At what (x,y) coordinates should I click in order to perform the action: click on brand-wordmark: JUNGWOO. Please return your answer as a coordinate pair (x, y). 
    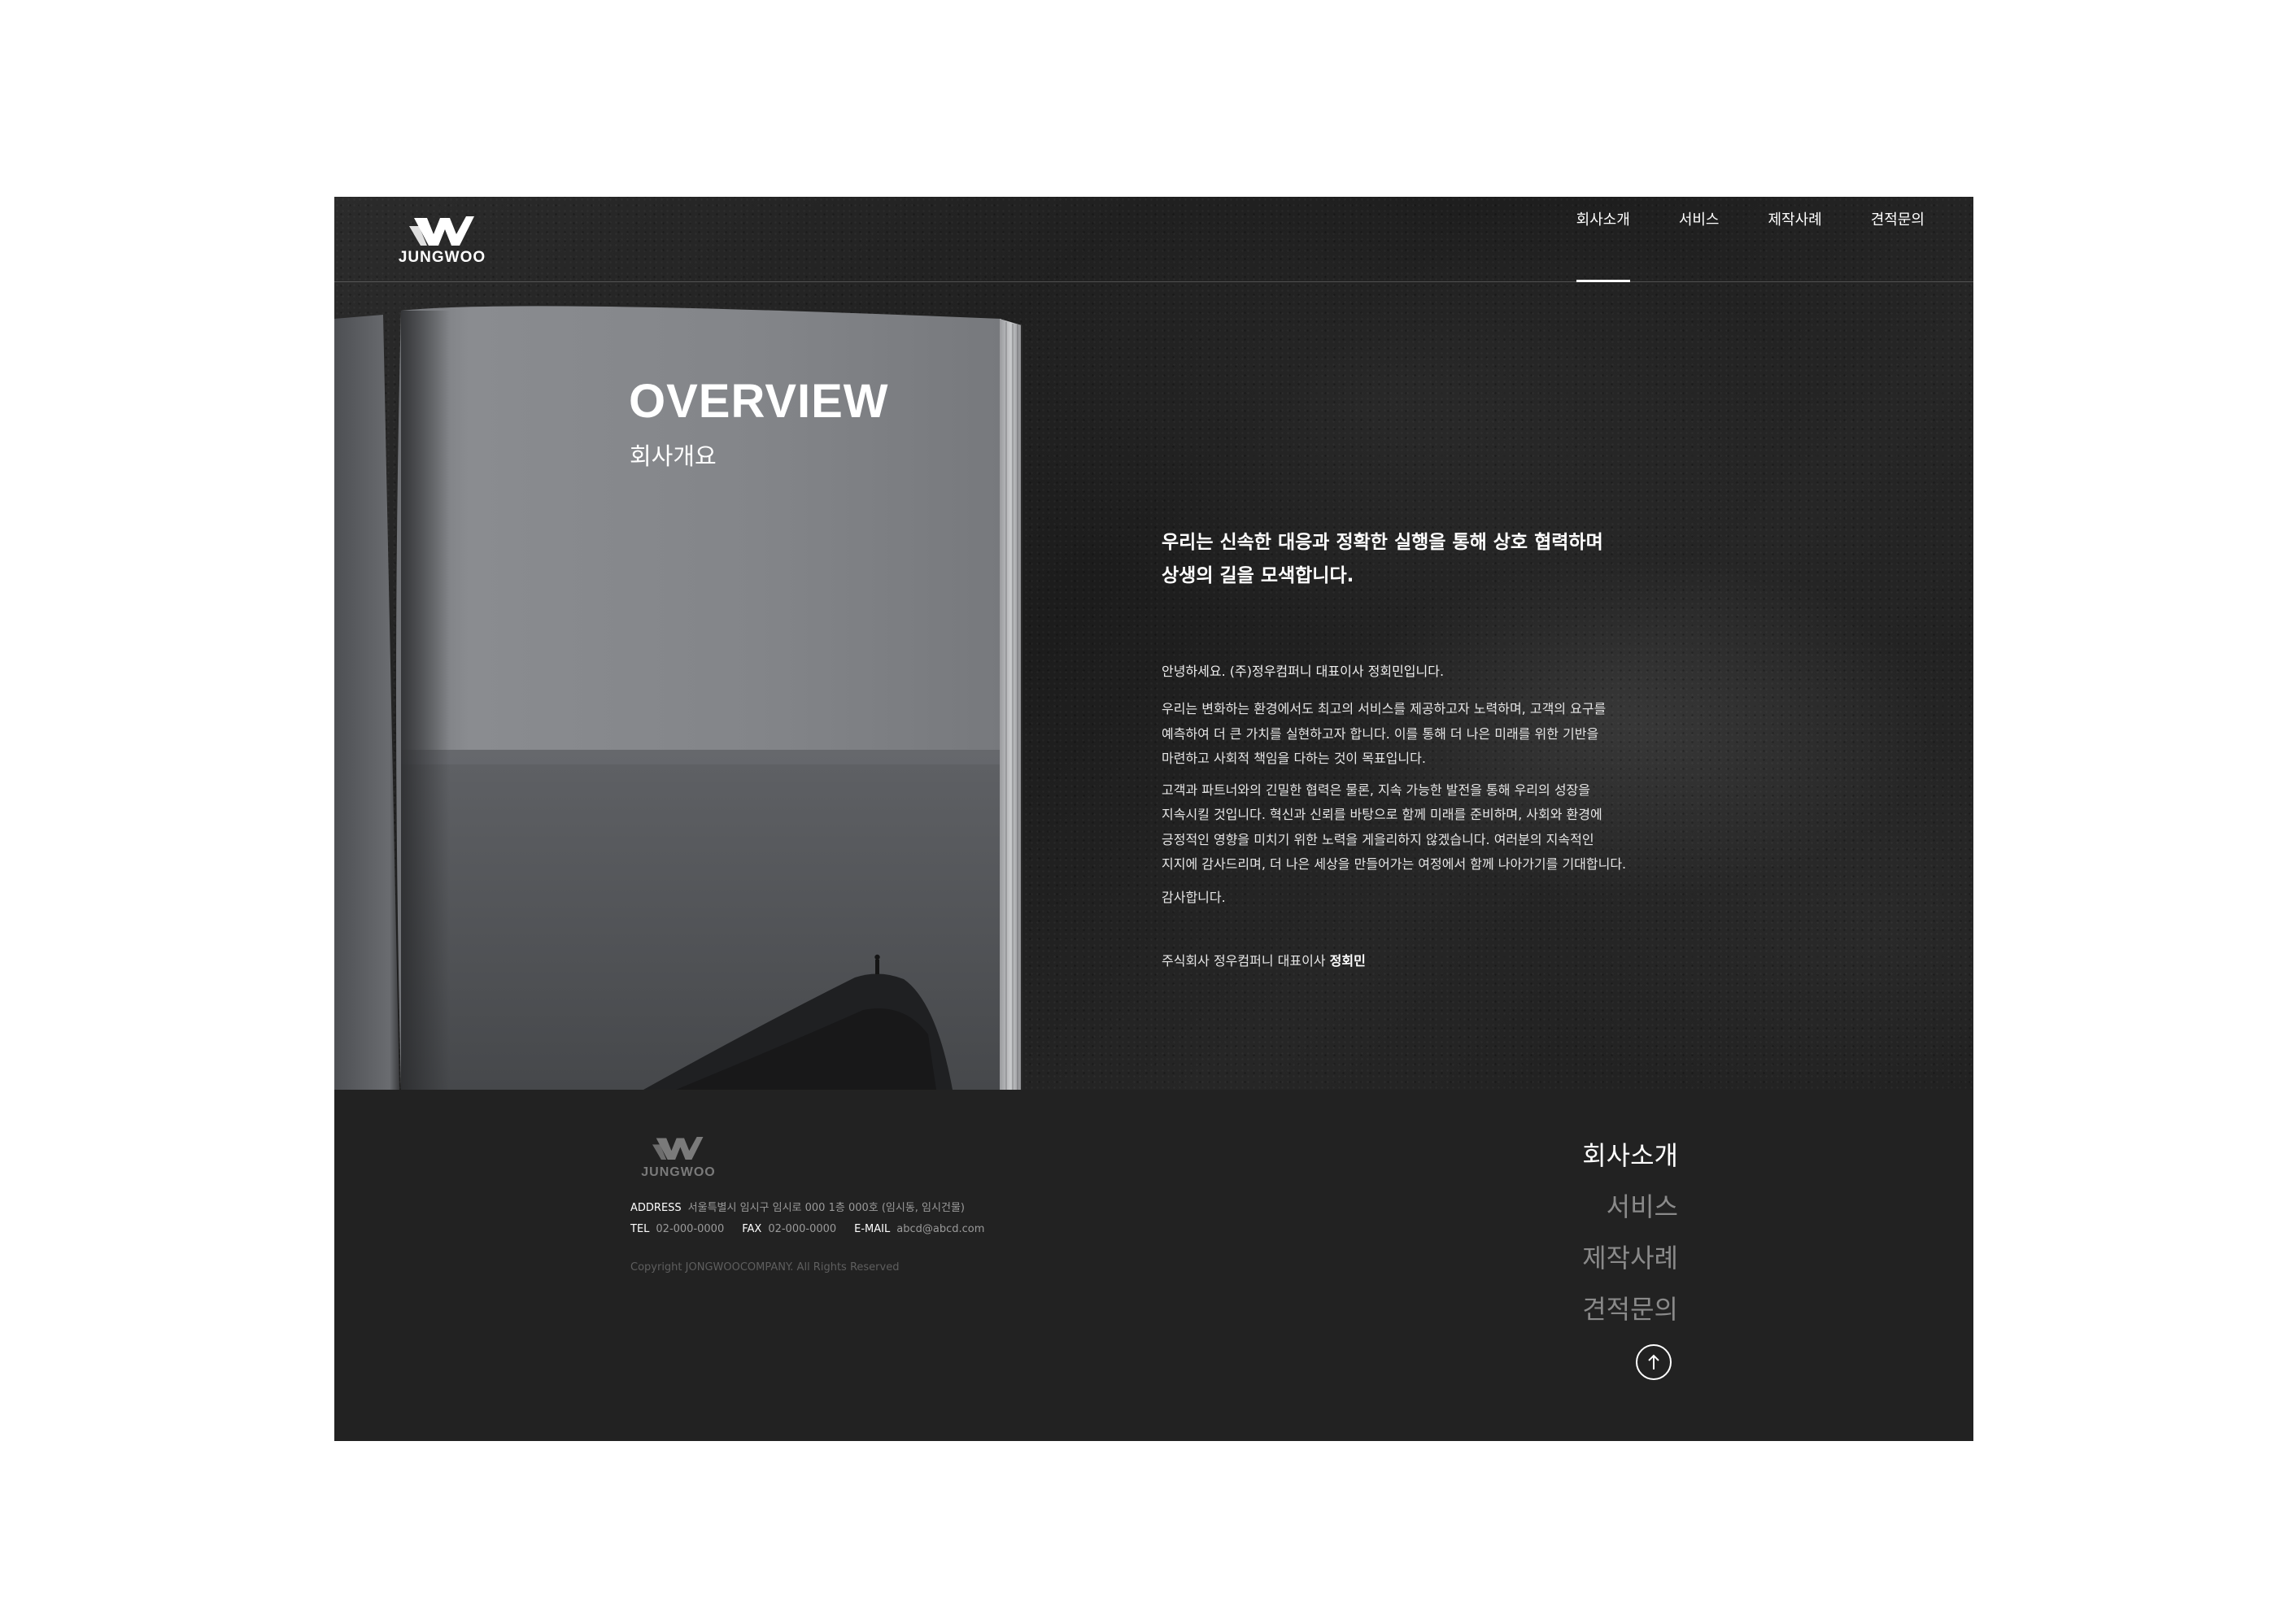
    Looking at the image, I should click on (442, 257).